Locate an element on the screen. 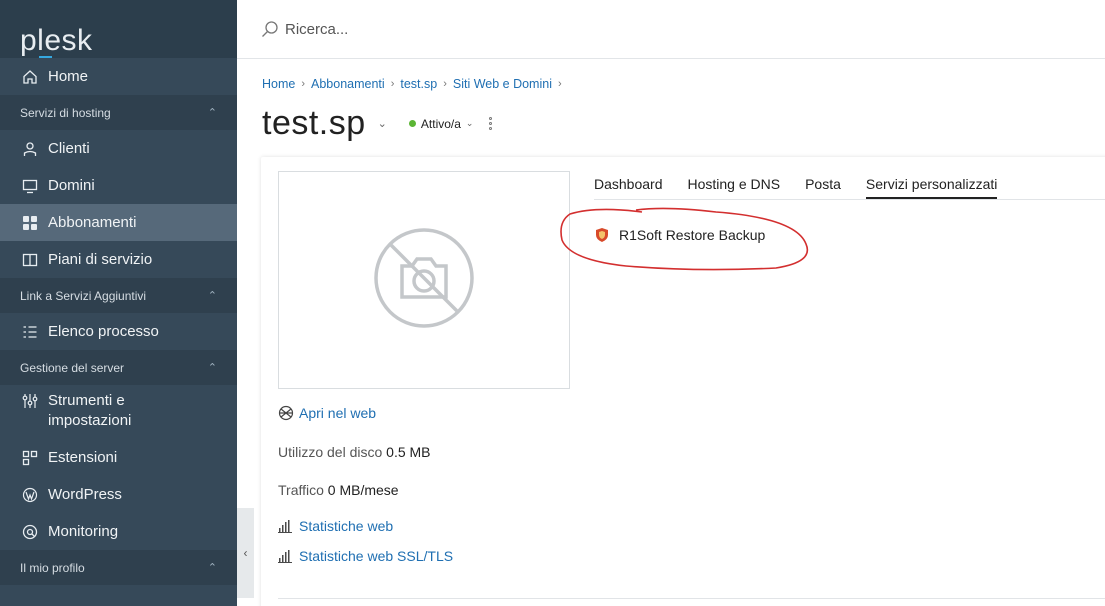  section-server: Gestione del server ⌃ is located at coordinates (118, 367).